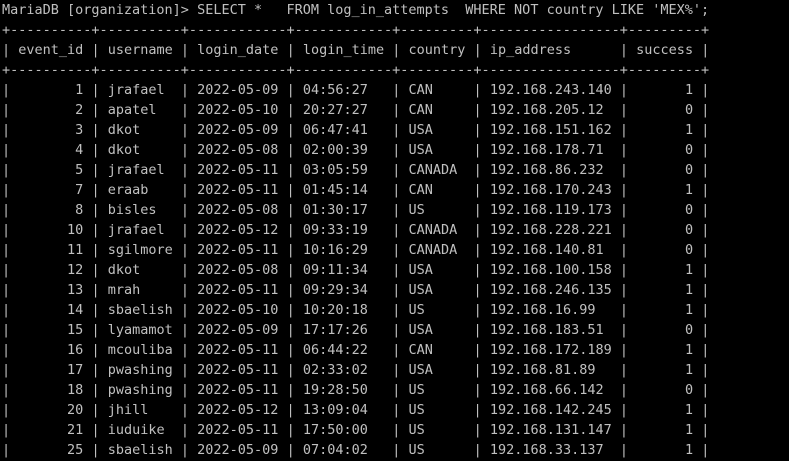  I want to click on cell-ip-address: 192.168.178.71, so click(546, 150).